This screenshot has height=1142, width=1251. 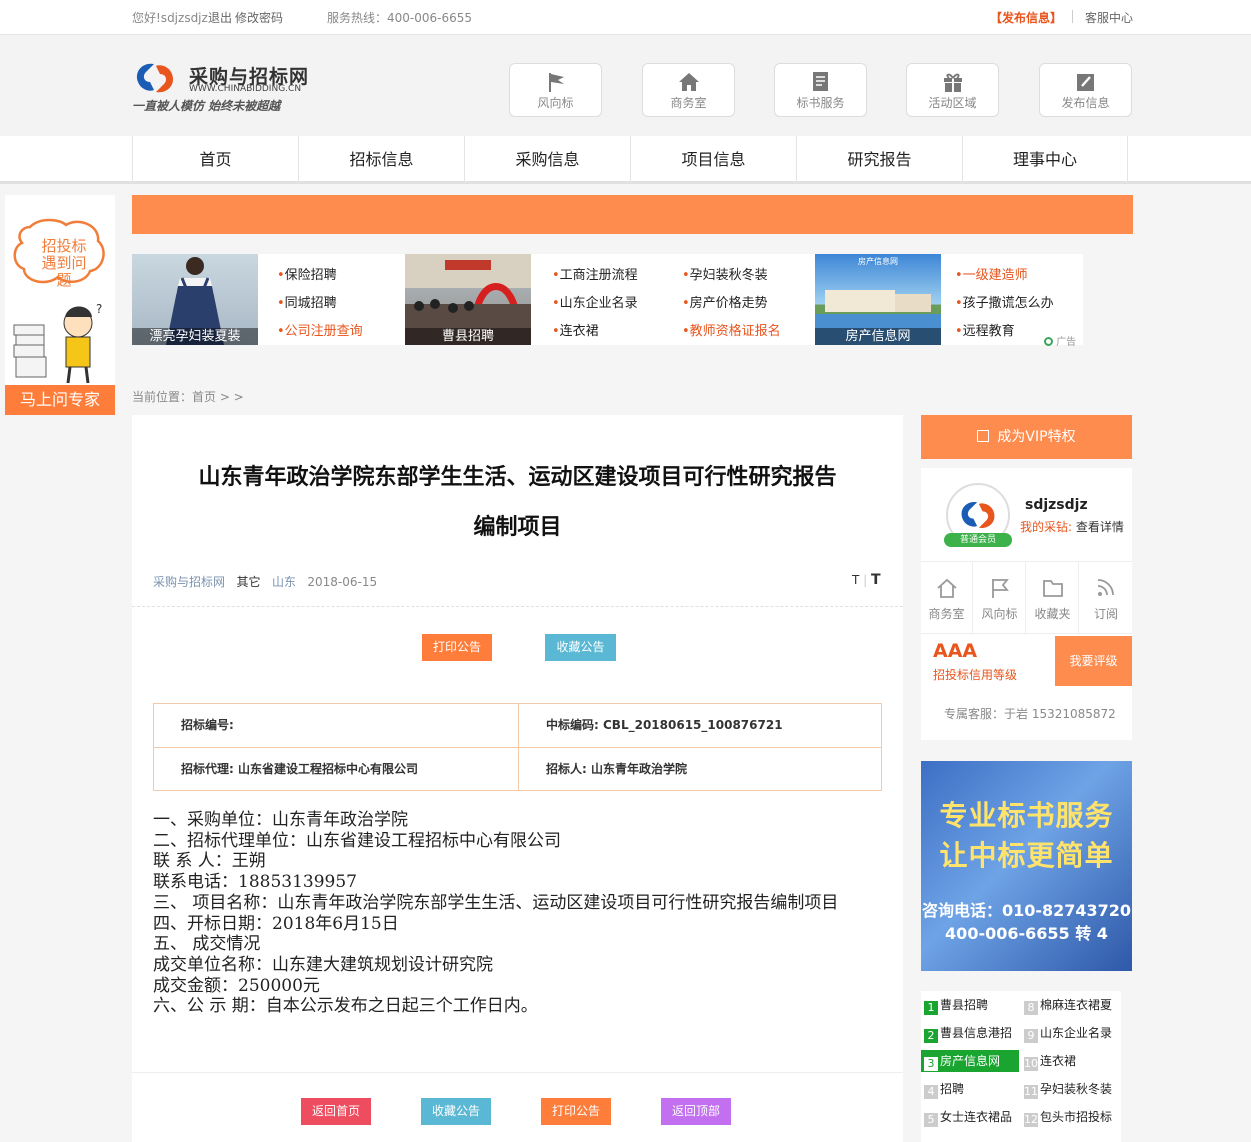 I want to click on quick-link-subscribe: 订阅, so click(x=1106, y=598).